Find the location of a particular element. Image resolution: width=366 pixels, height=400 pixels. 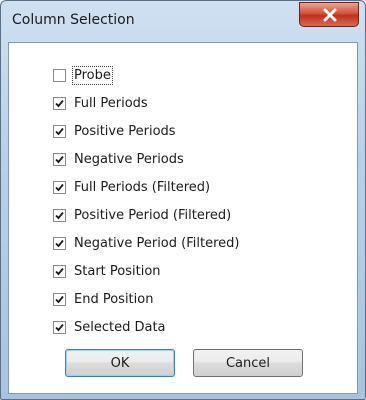

option-full-periods-filtered: Full Periods (Filtered) is located at coordinates (146, 187).